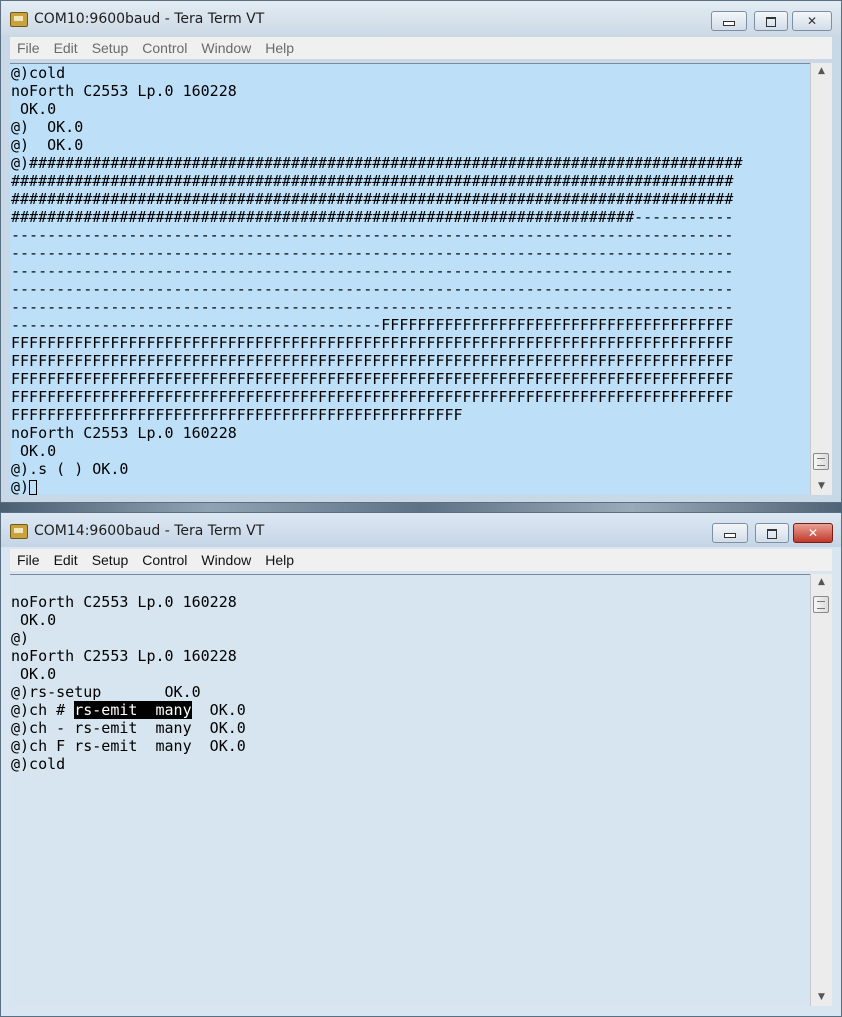  What do you see at coordinates (149, 531) in the screenshot?
I see `window-title: COM14:9600baud - Tera Term VT` at bounding box center [149, 531].